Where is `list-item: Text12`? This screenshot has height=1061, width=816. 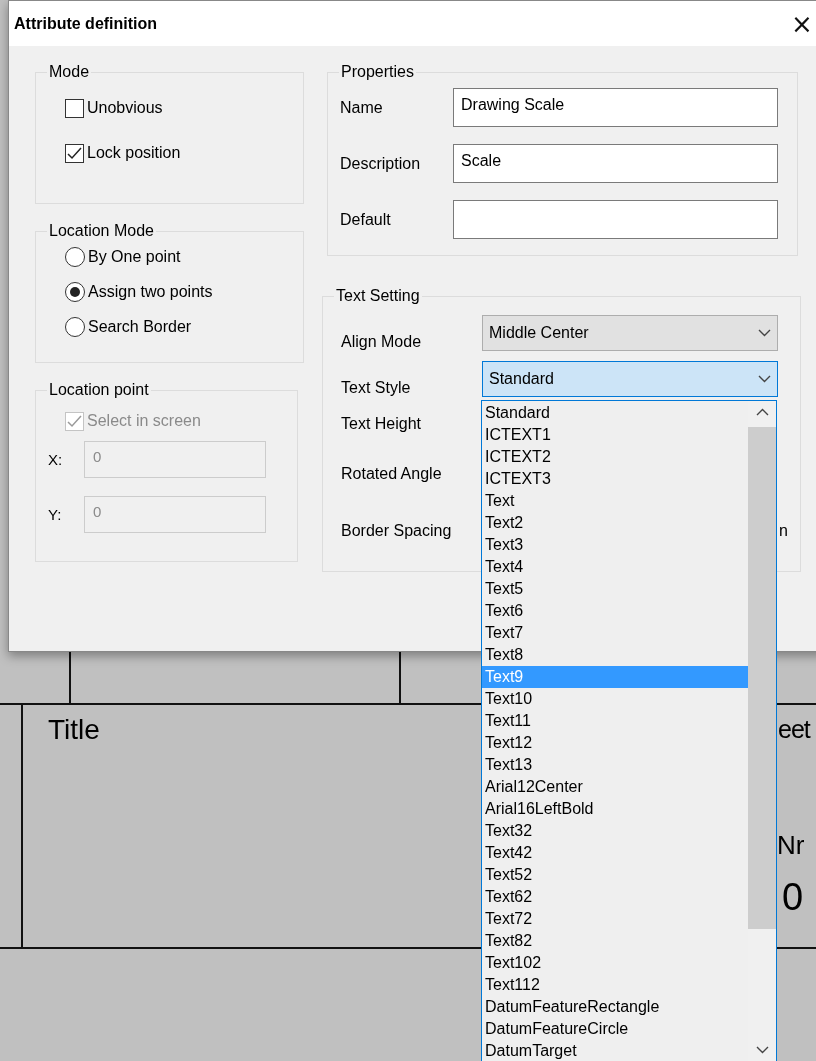 list-item: Text12 is located at coordinates (615, 743).